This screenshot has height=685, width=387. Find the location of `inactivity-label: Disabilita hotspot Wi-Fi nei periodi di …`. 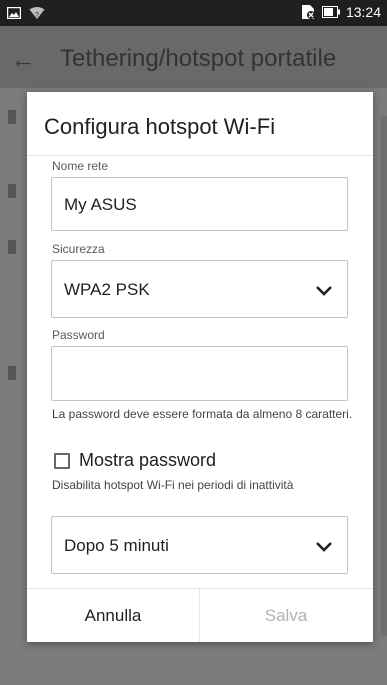

inactivity-label: Disabilita hotspot Wi-Fi nei periodi di … is located at coordinates (173, 485).